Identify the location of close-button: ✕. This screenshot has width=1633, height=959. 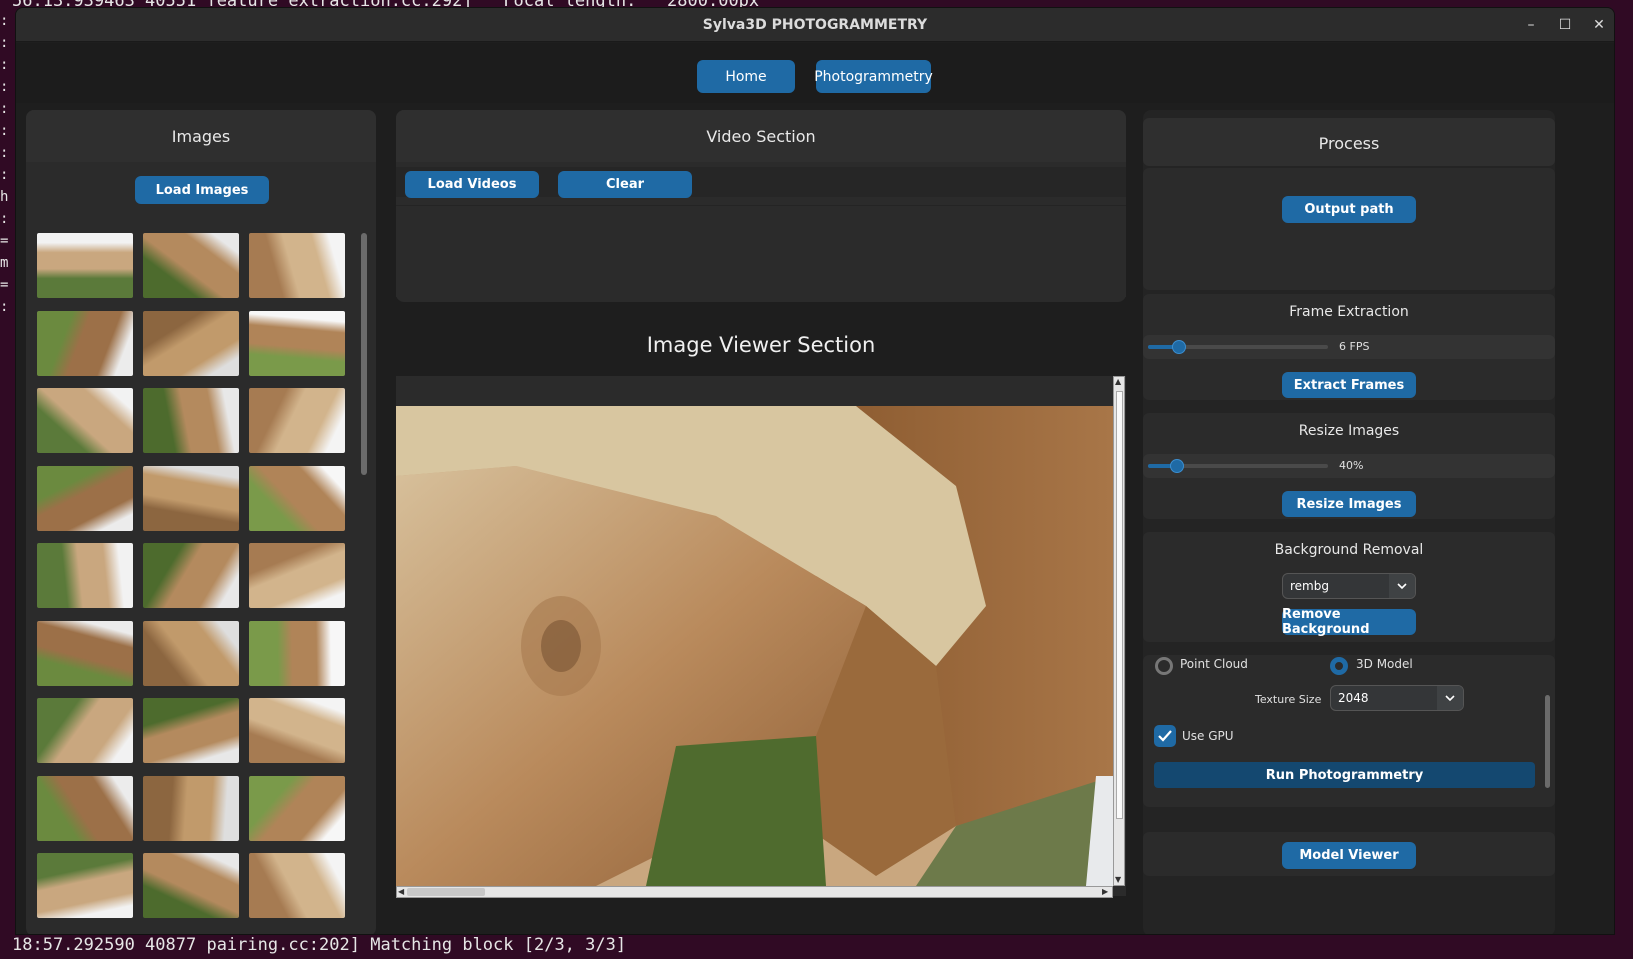
(1599, 25).